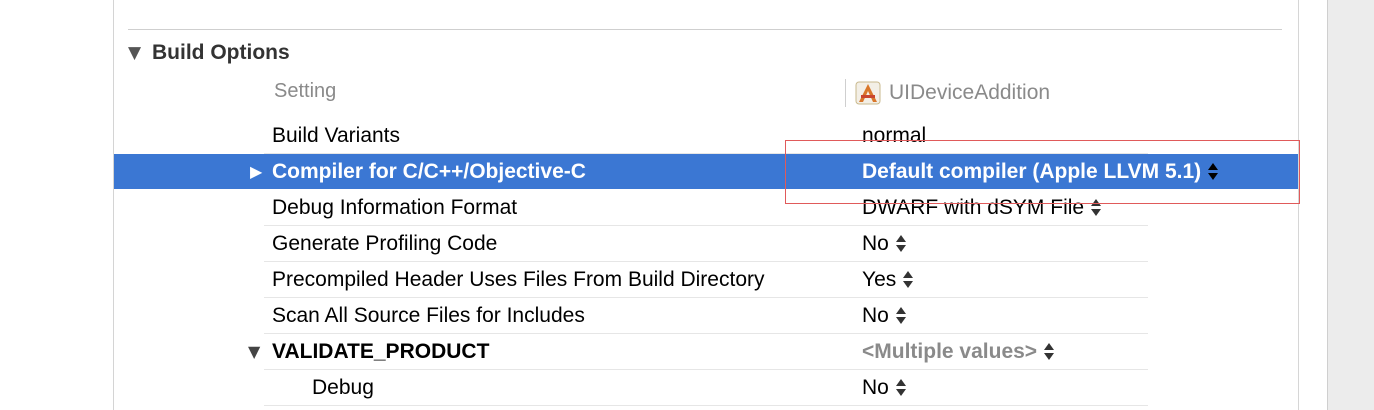 This screenshot has height=410, width=1374. I want to click on column-header-setting: Setting, so click(305, 91).